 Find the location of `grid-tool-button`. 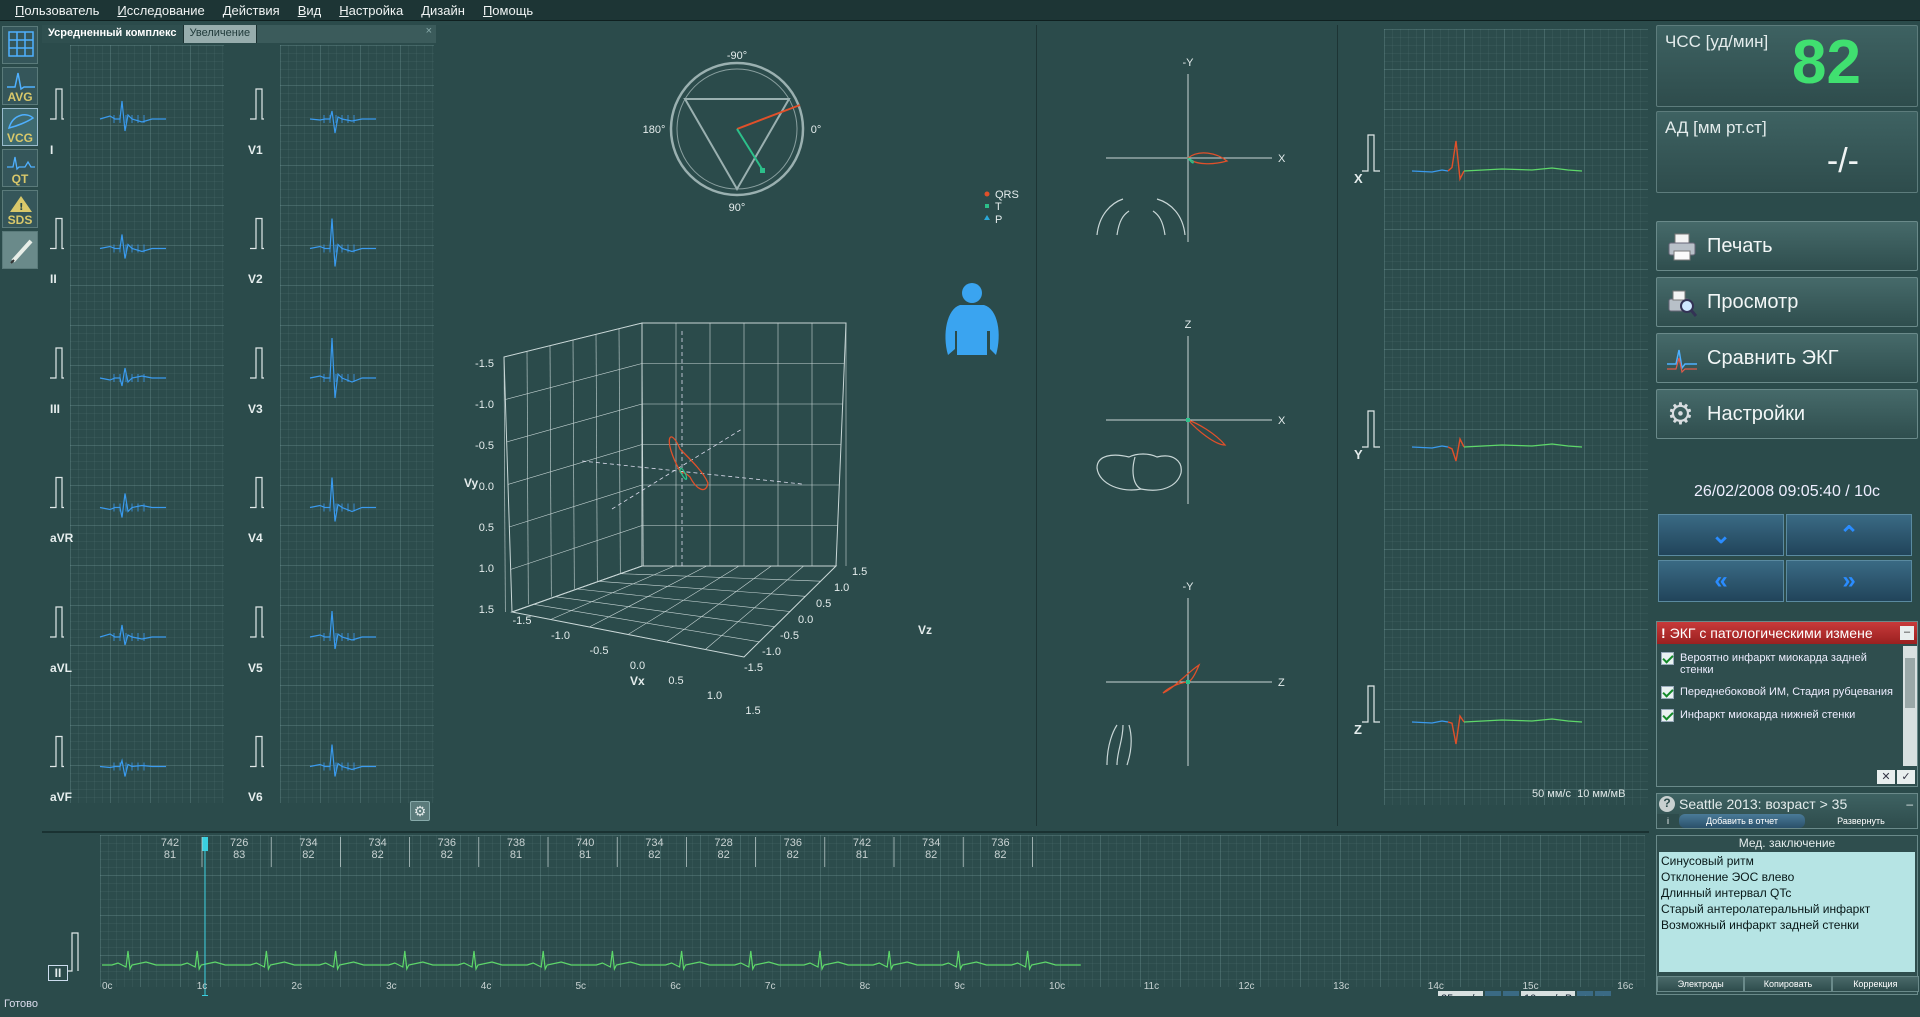

grid-tool-button is located at coordinates (20, 45).